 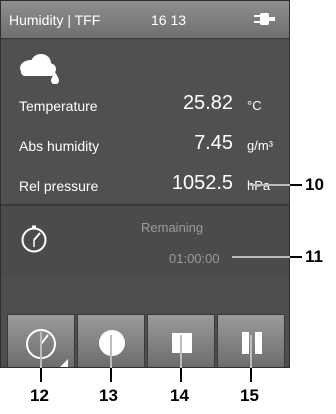 I want to click on clock: 16 13, so click(x=169, y=20).